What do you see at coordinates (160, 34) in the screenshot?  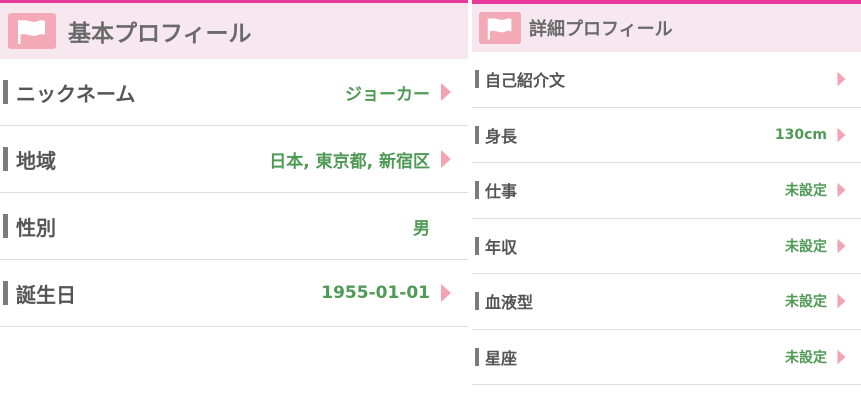 I see `section-title: 基本プロフィール` at bounding box center [160, 34].